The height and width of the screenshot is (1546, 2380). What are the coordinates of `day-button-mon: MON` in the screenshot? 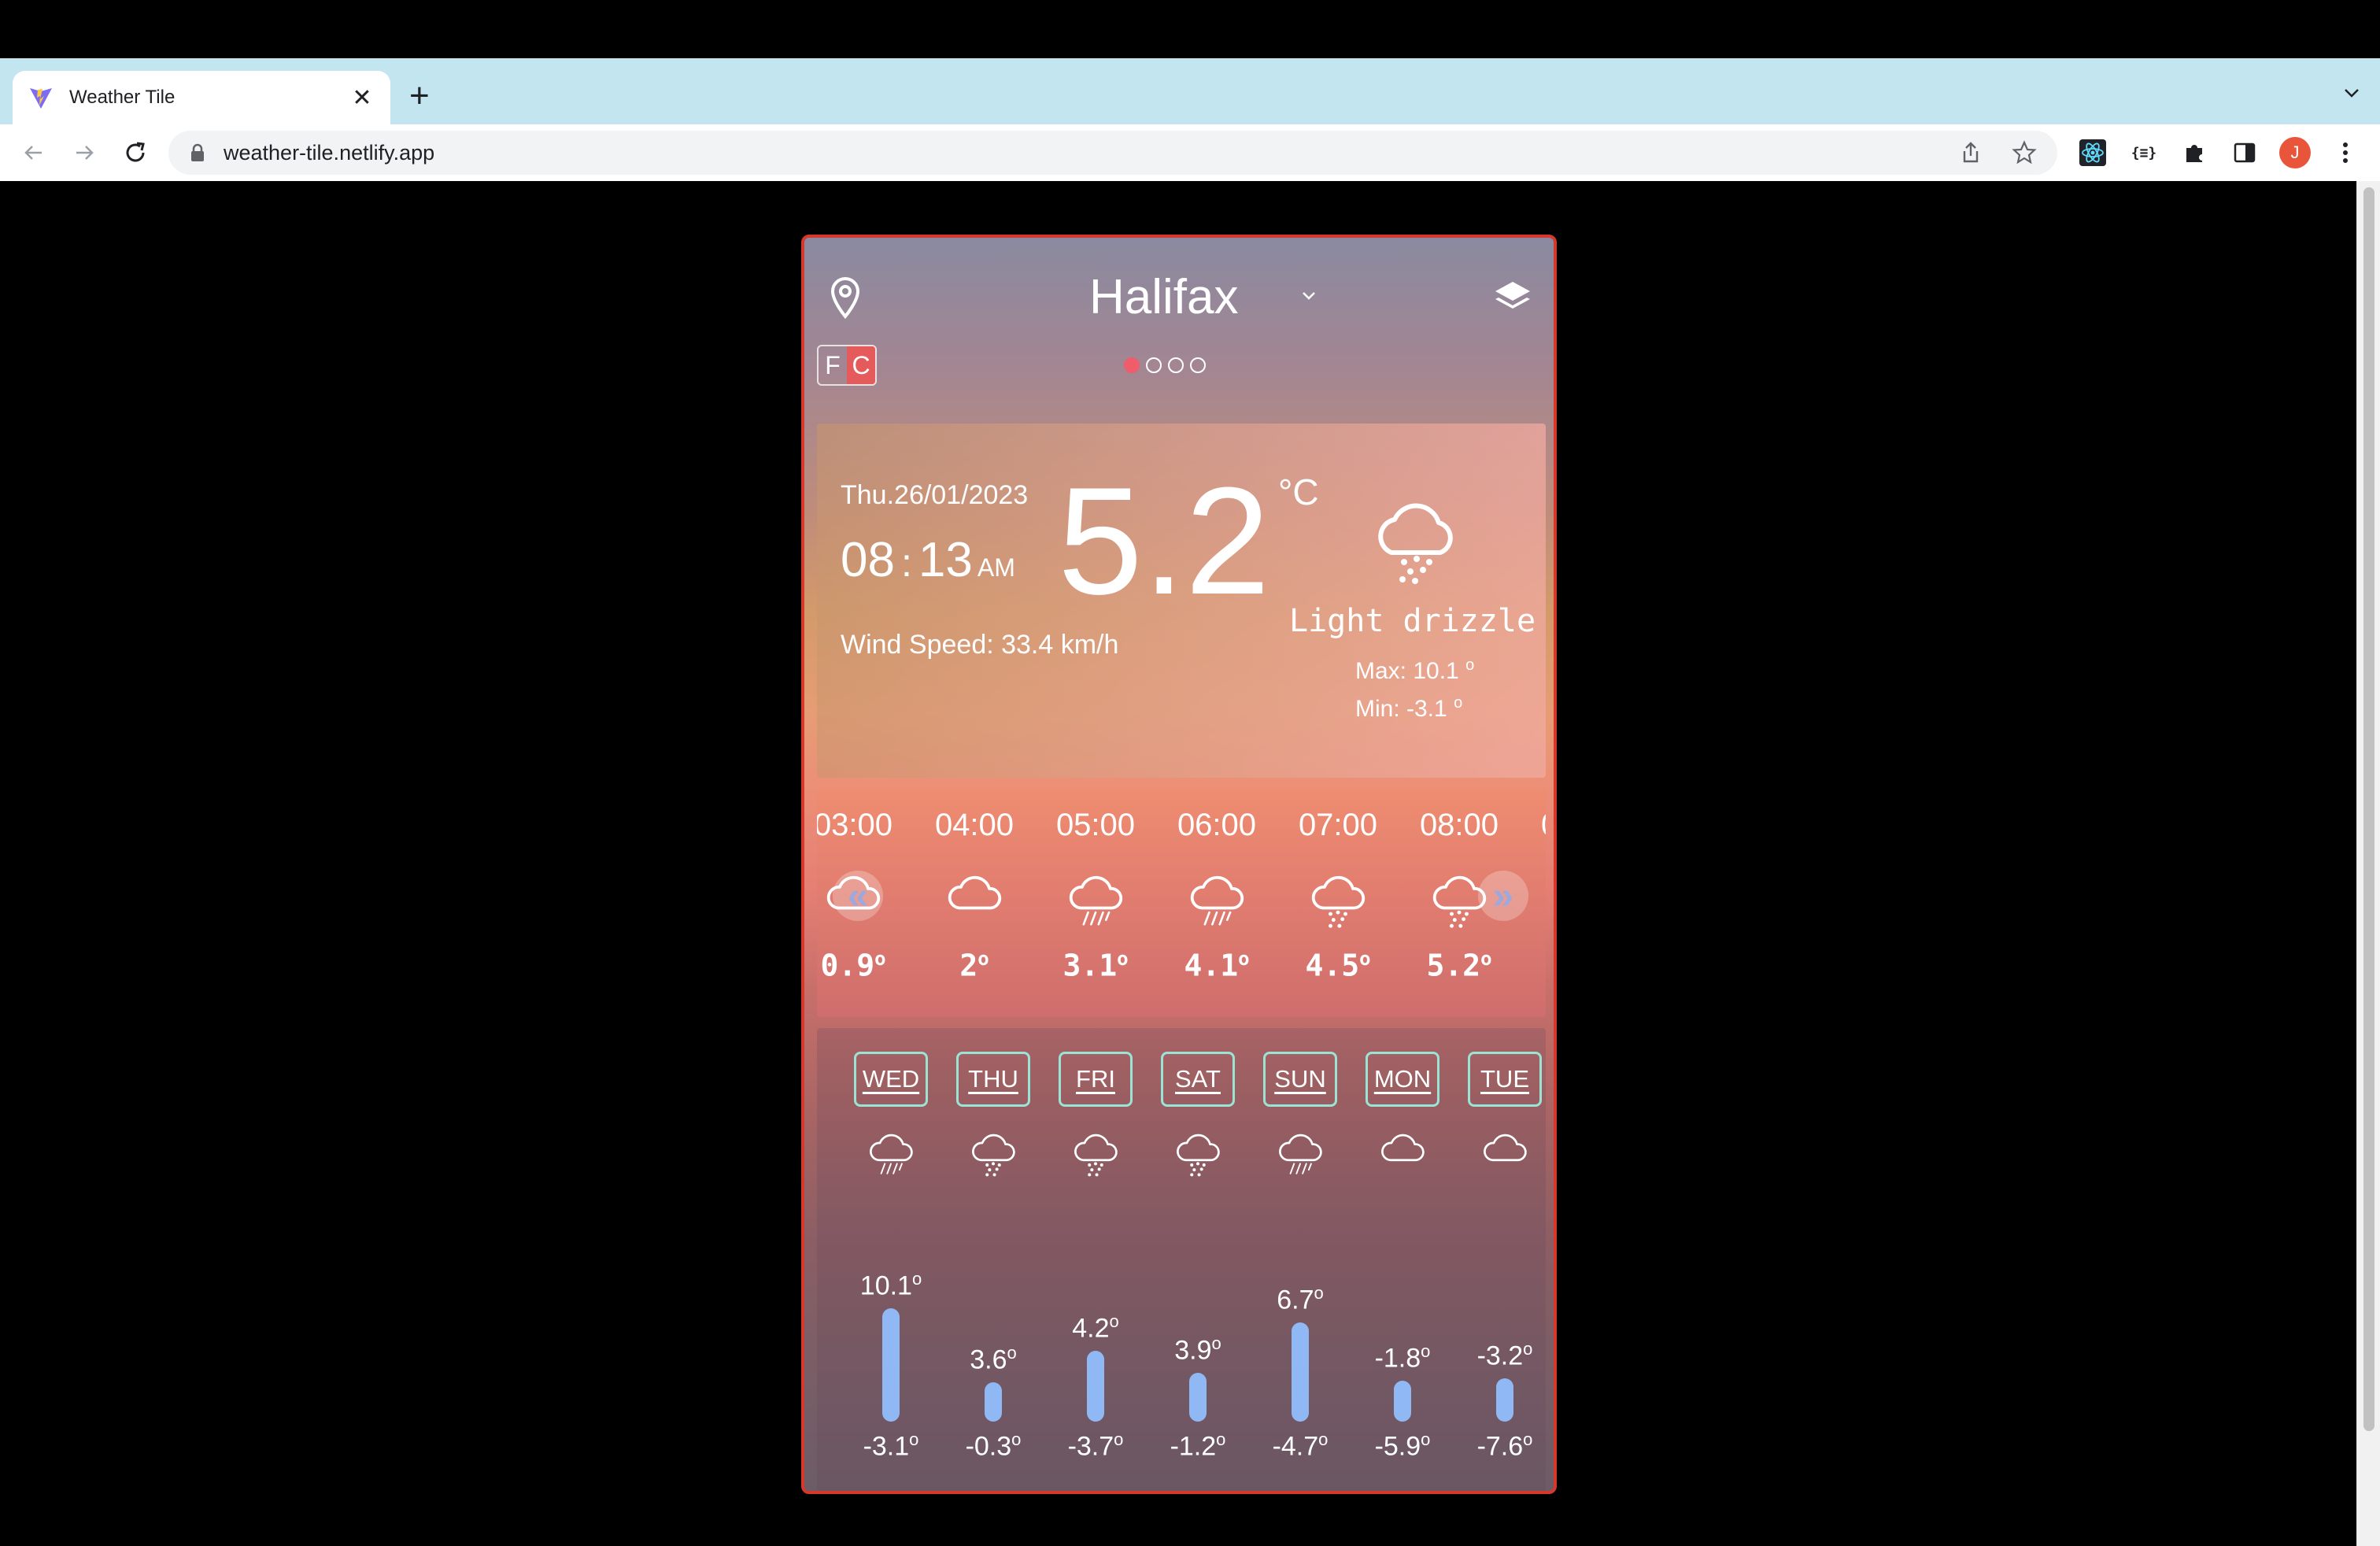 It's located at (1402, 1080).